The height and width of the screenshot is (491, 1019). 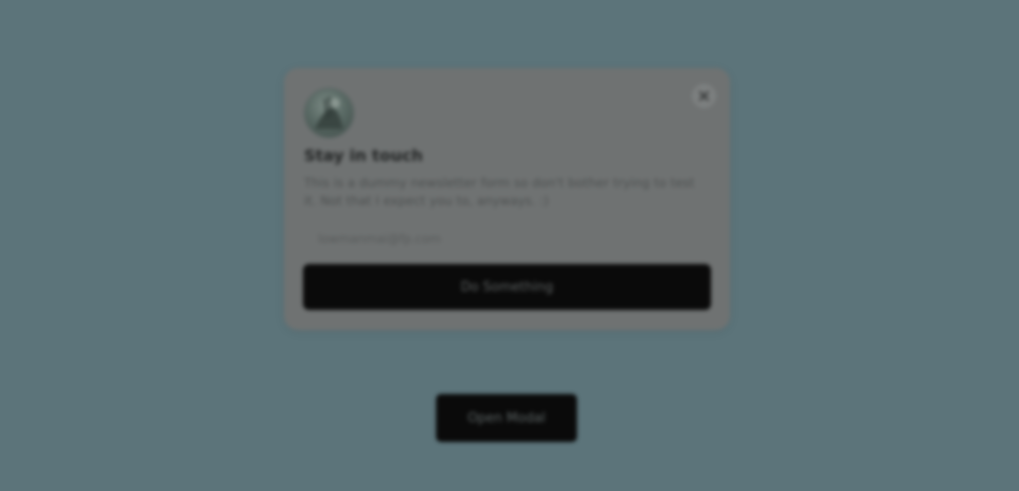 I want to click on modal-title: Stay in touch, so click(x=363, y=155).